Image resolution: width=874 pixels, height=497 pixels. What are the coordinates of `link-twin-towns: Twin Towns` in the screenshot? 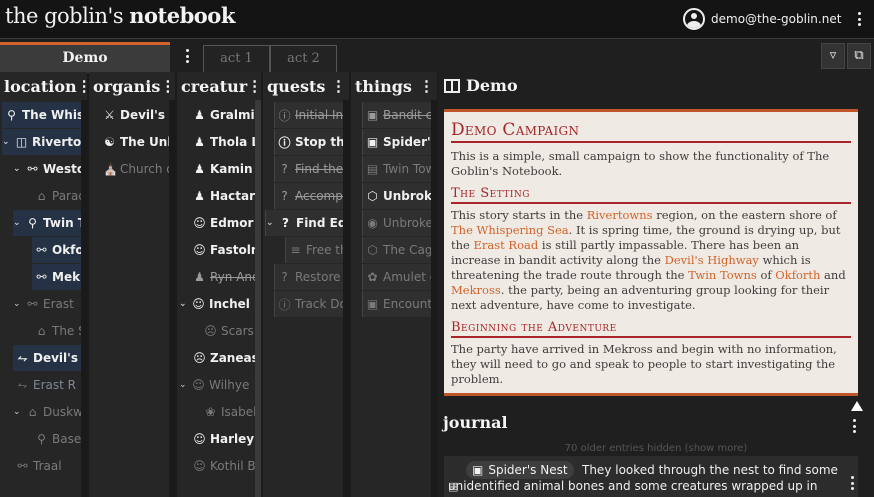 It's located at (722, 275).